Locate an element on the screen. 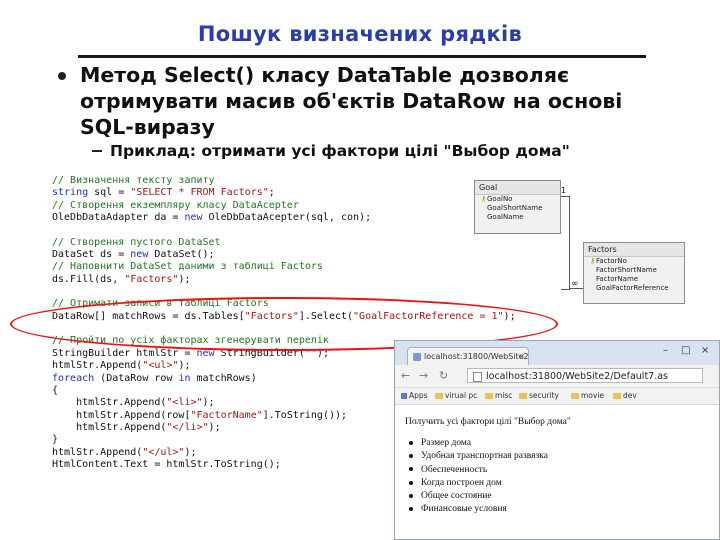 The height and width of the screenshot is (540, 720). maximize-button: □ is located at coordinates (685, 350).